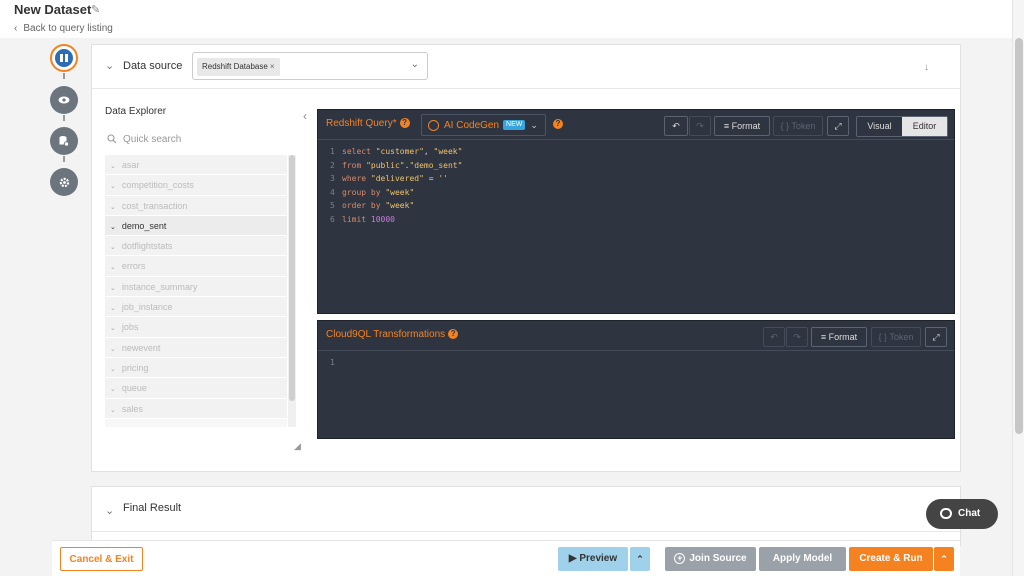  Describe the element at coordinates (64, 141) in the screenshot. I see `step-data-model` at that location.